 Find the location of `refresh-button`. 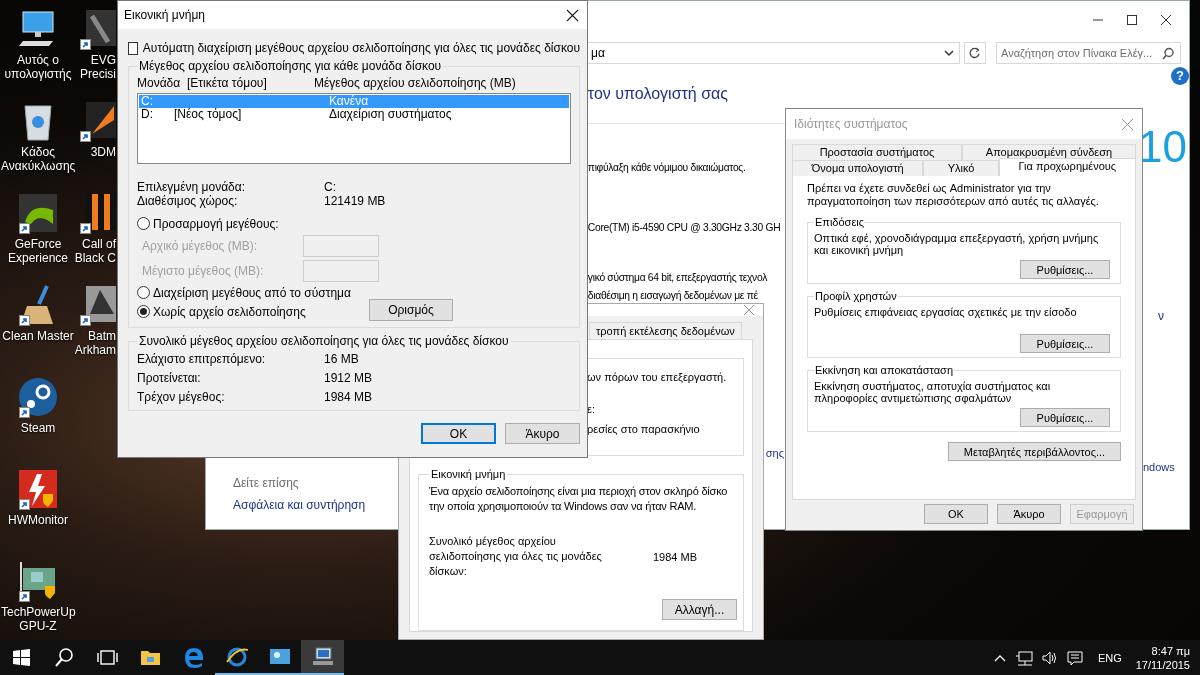

refresh-button is located at coordinates (975, 53).